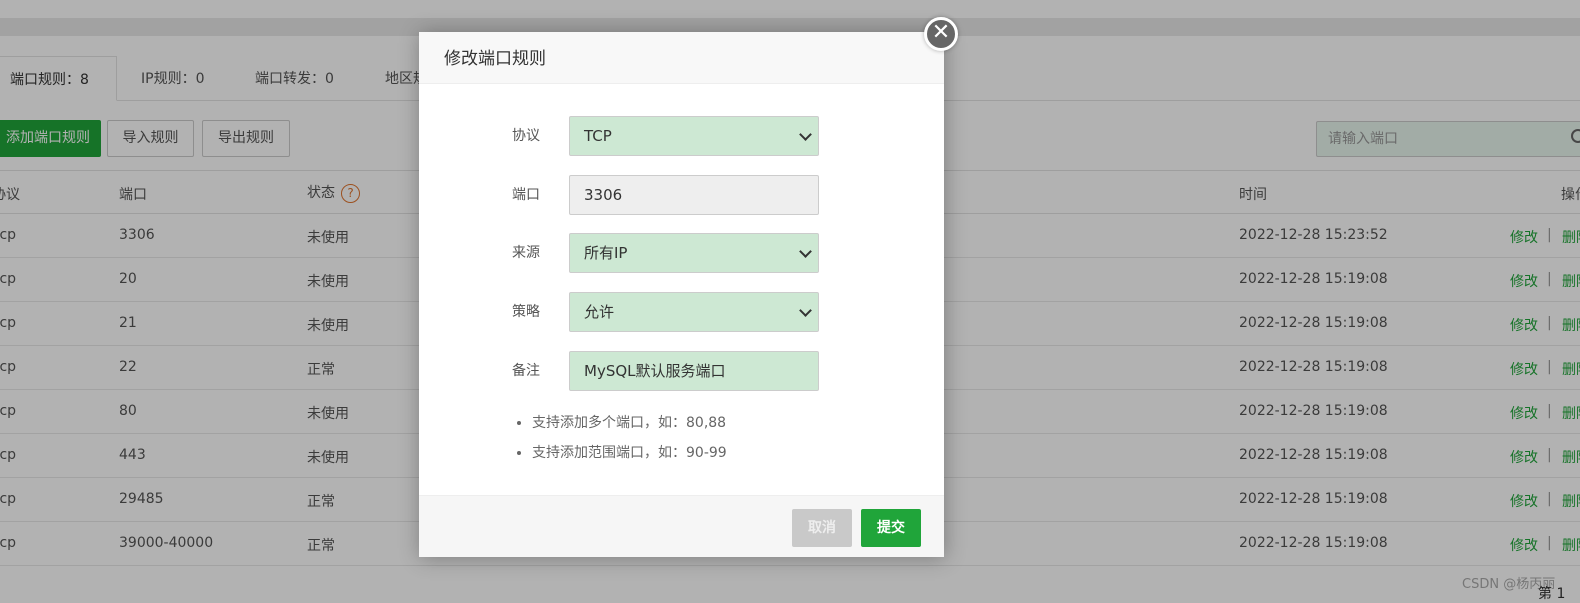  Describe the element at coordinates (694, 136) in the screenshot. I see `protocol-select: TCP` at that location.